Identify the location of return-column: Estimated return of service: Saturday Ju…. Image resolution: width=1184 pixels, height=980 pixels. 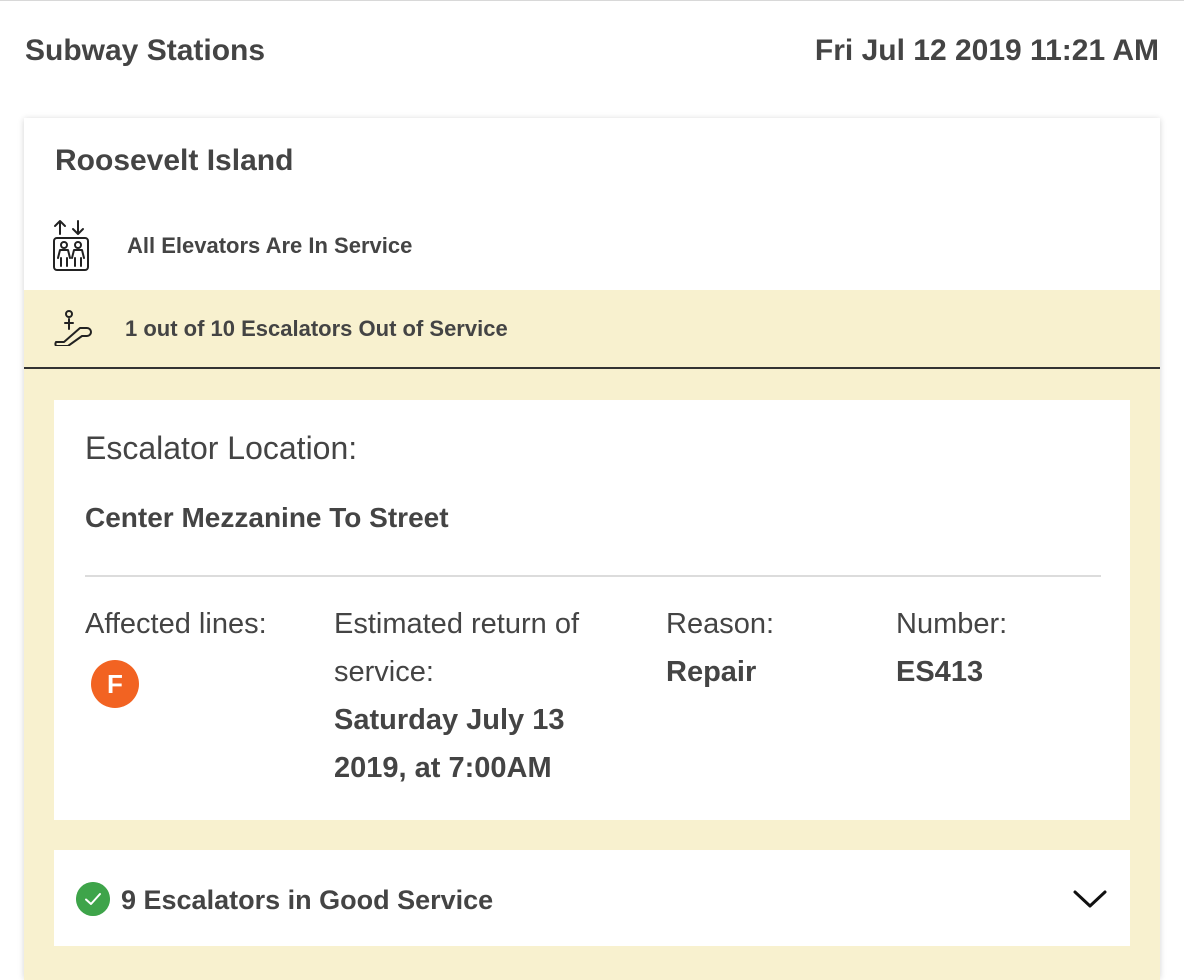
(484, 696).